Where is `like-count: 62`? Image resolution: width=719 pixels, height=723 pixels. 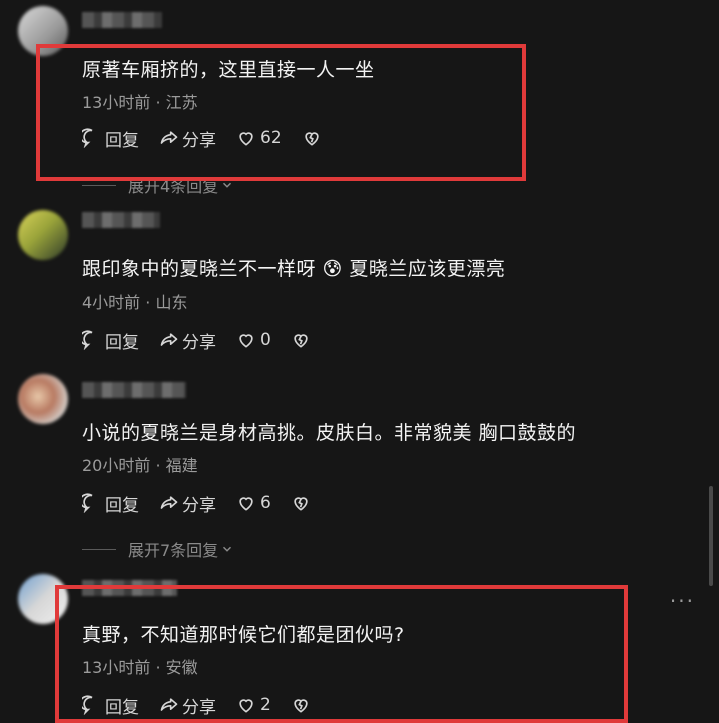 like-count: 62 is located at coordinates (271, 138).